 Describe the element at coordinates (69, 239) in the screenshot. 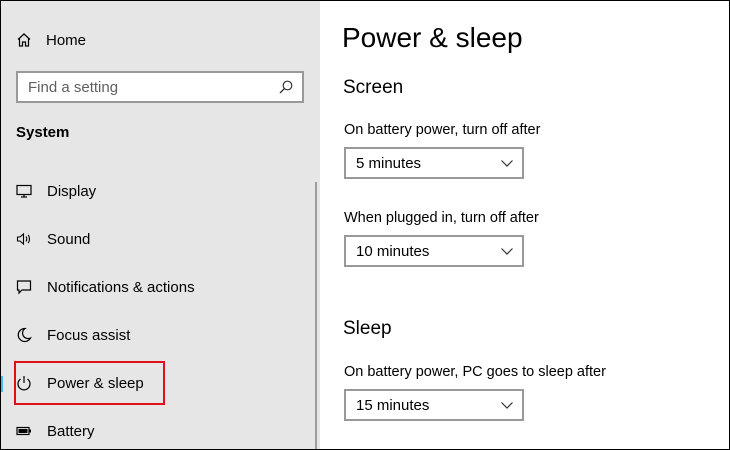

I see `sidebar-item-label: Sound` at that location.